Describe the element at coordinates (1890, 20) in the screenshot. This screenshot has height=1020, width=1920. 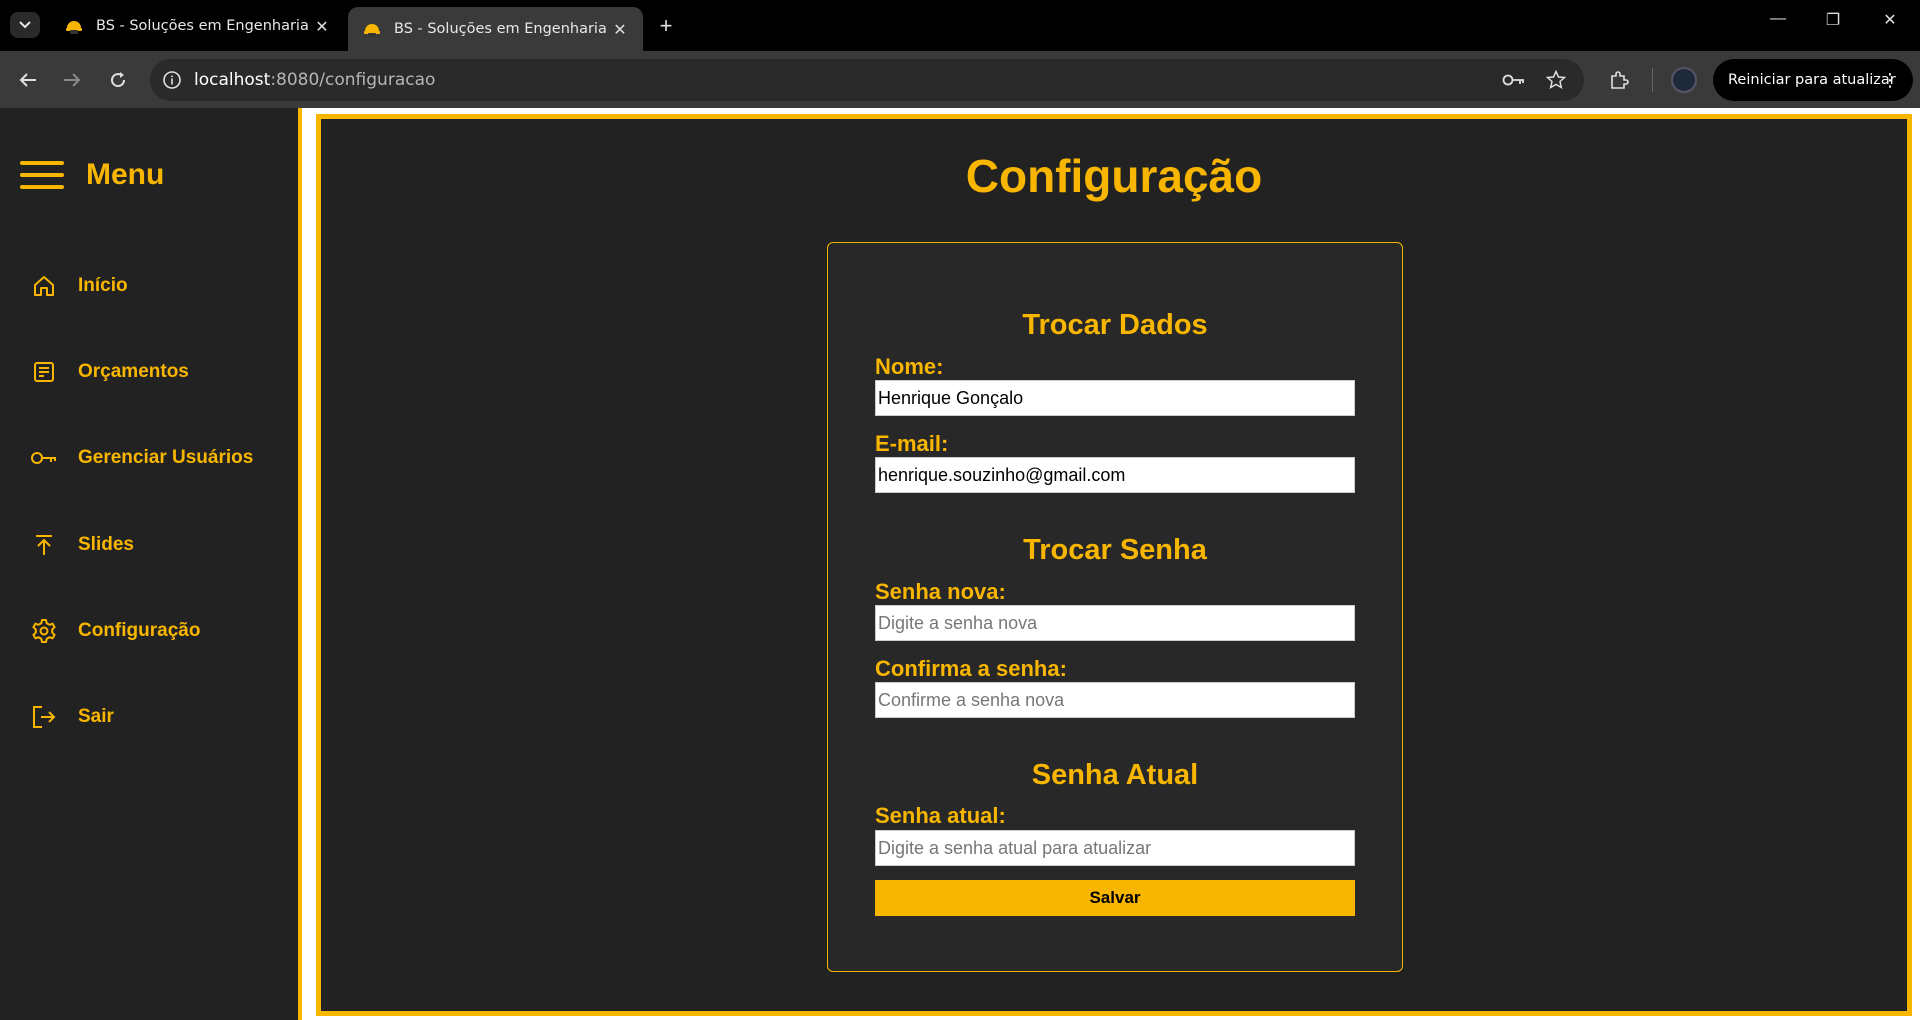
I see `close-window-icon: ✕` at that location.